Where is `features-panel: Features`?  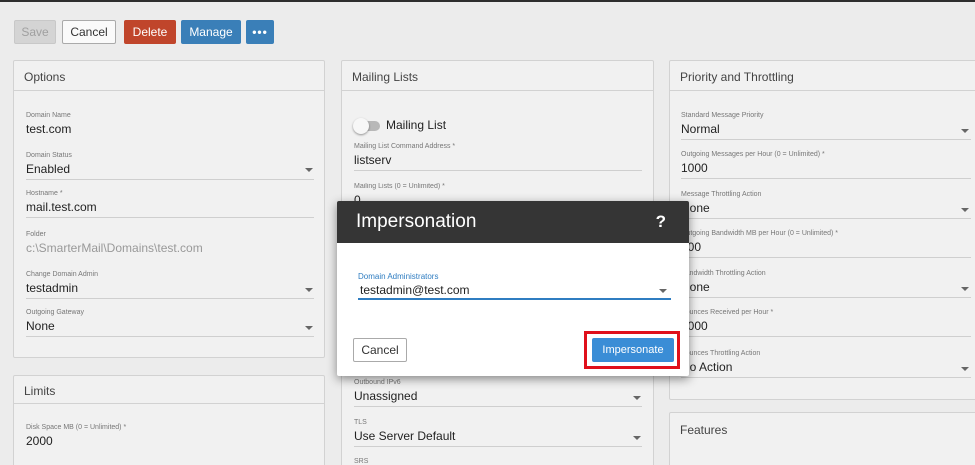 features-panel: Features is located at coordinates (822, 438).